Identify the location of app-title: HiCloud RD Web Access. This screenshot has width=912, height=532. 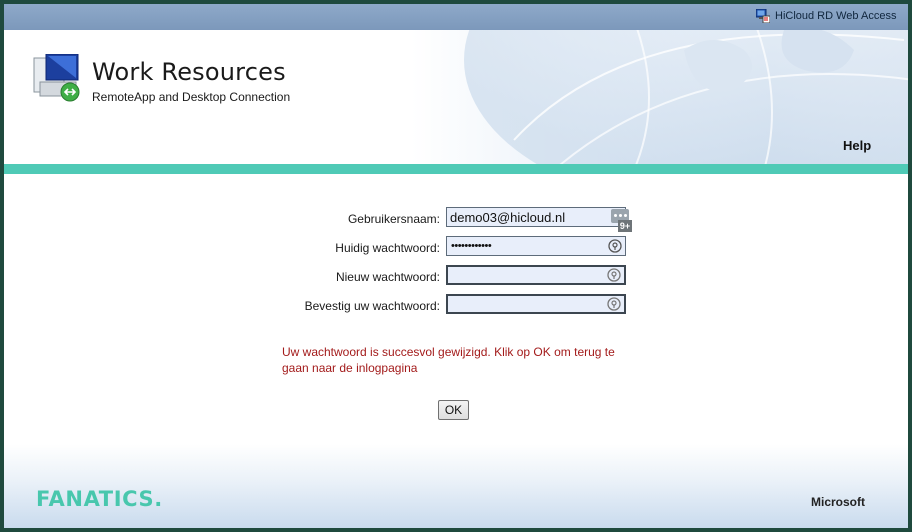
(836, 16).